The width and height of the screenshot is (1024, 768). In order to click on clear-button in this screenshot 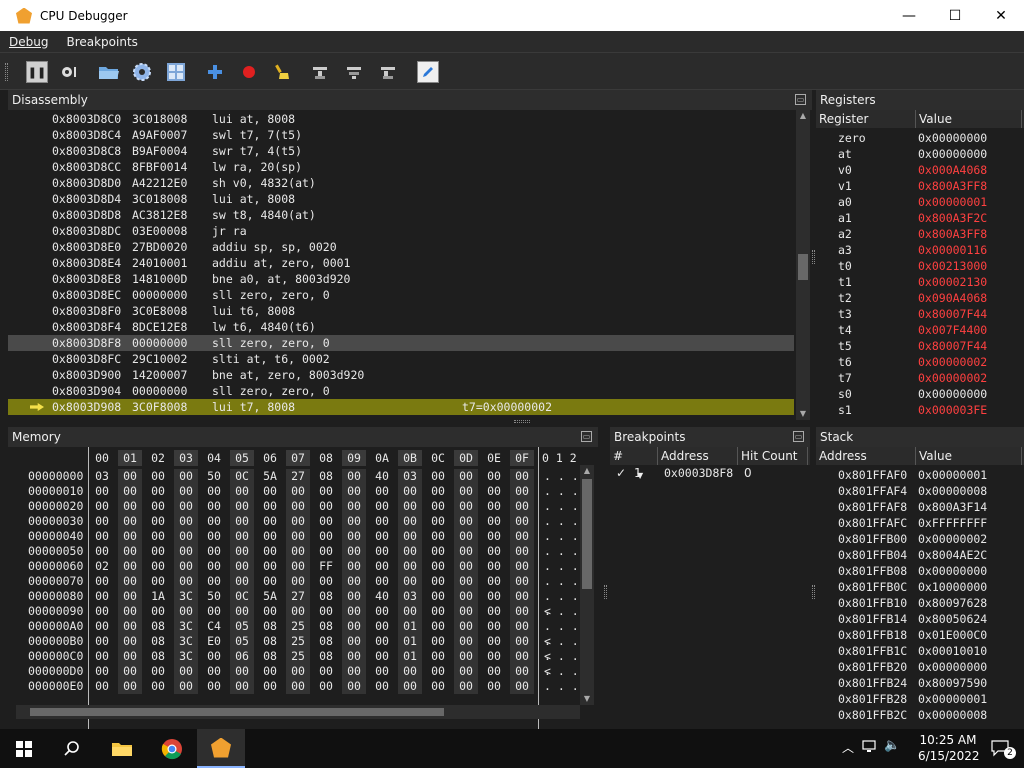, I will do `click(282, 72)`.